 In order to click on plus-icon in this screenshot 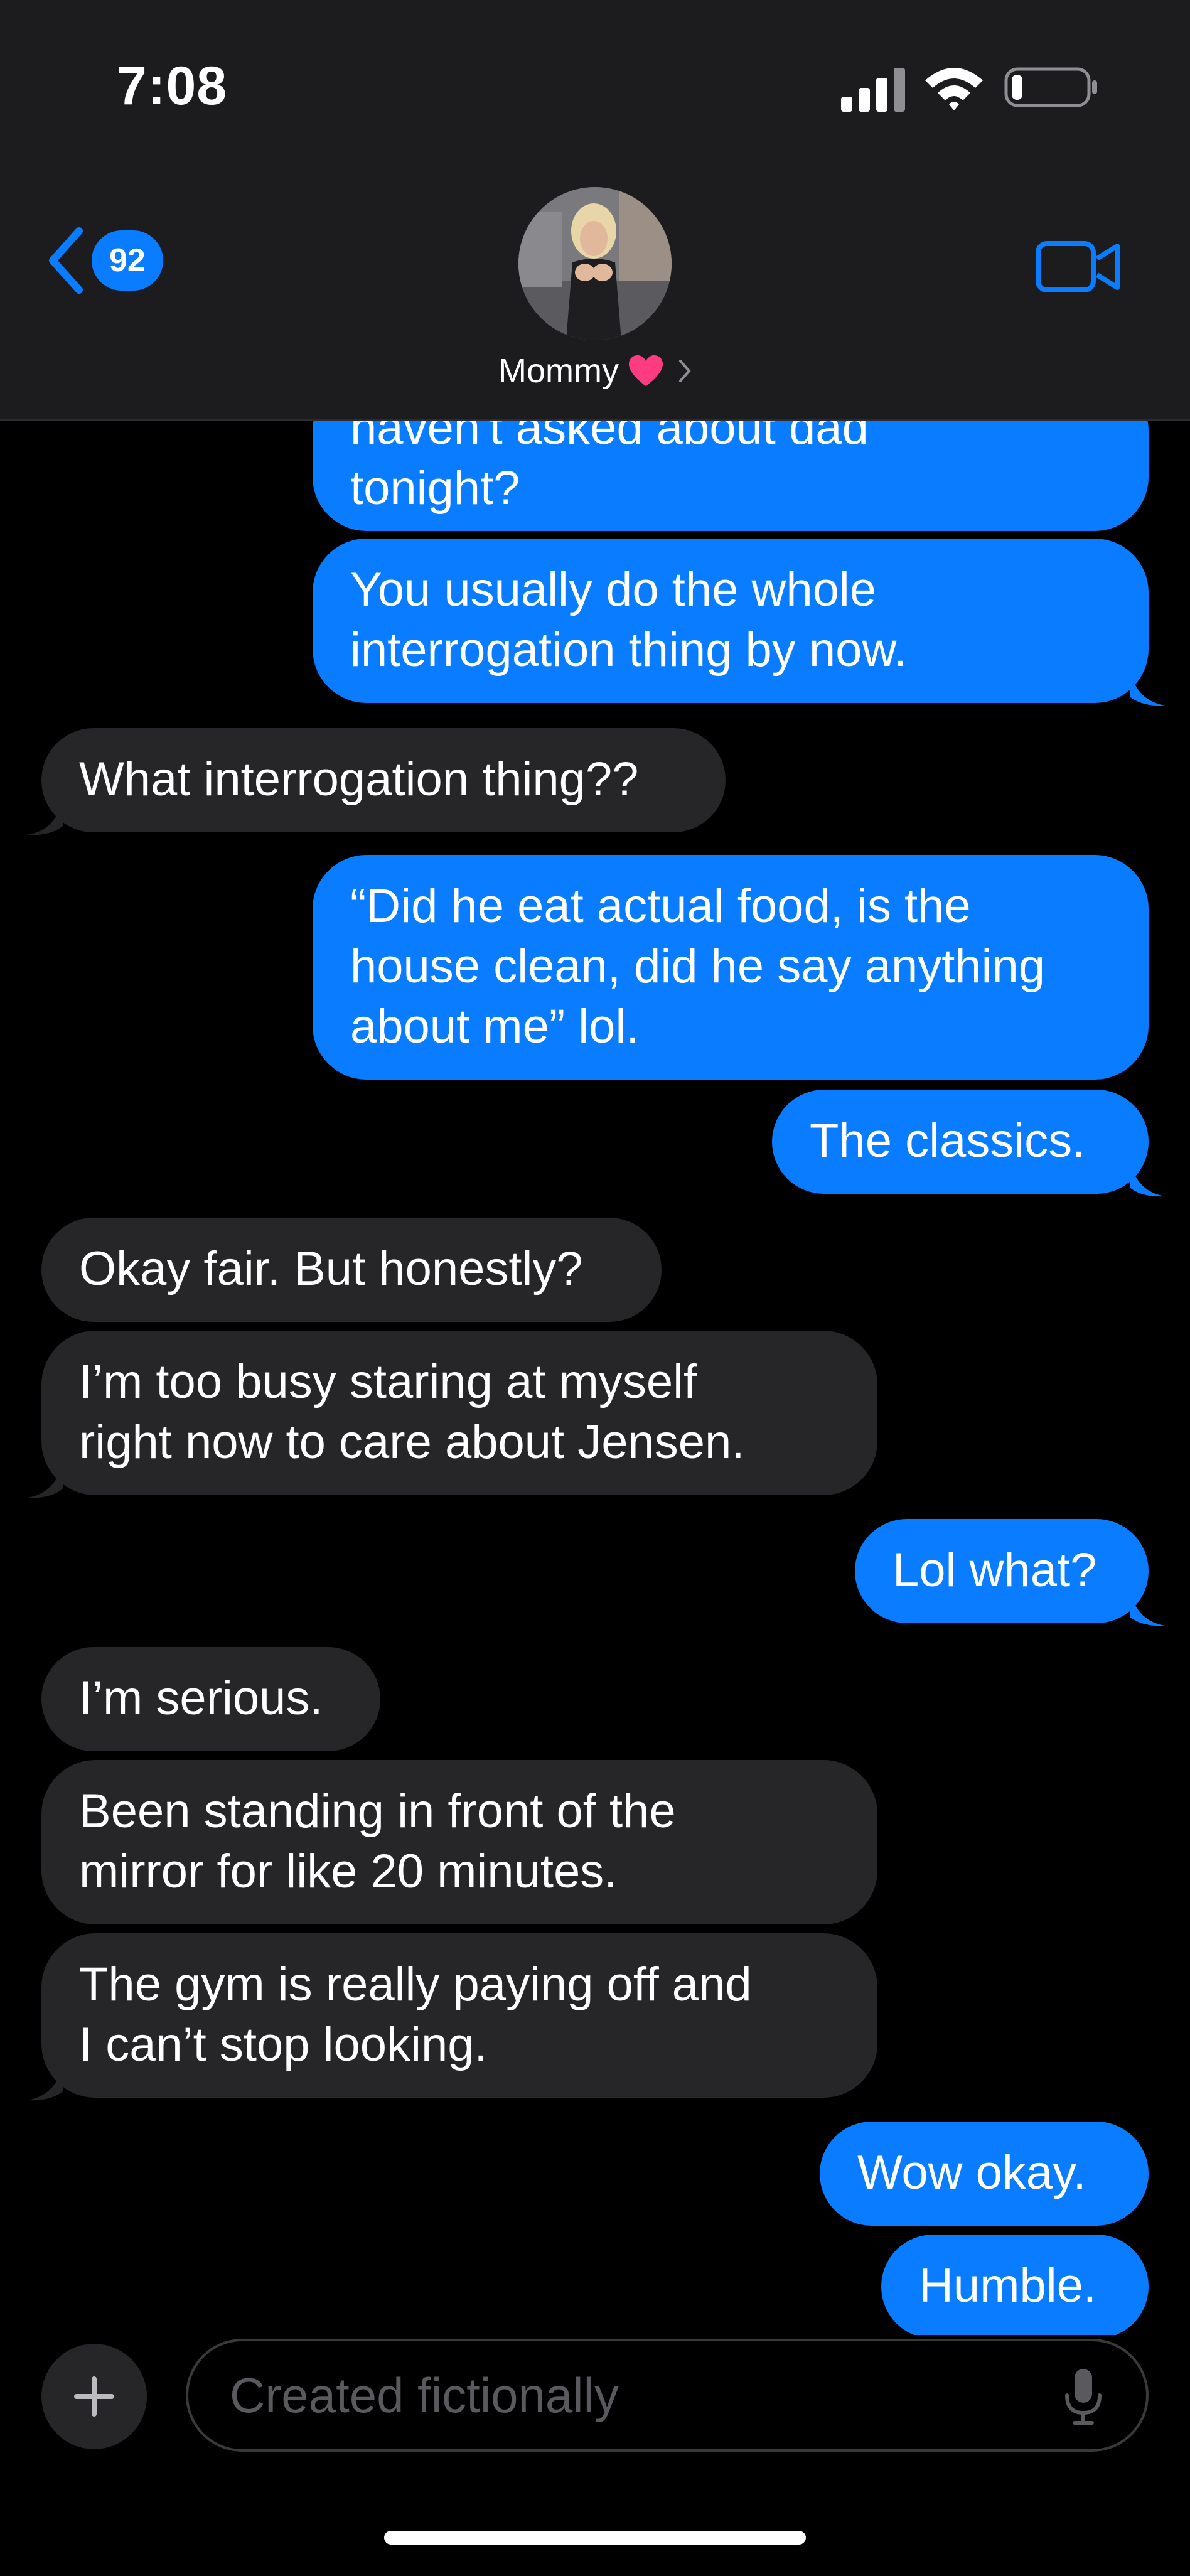, I will do `click(94, 2396)`.